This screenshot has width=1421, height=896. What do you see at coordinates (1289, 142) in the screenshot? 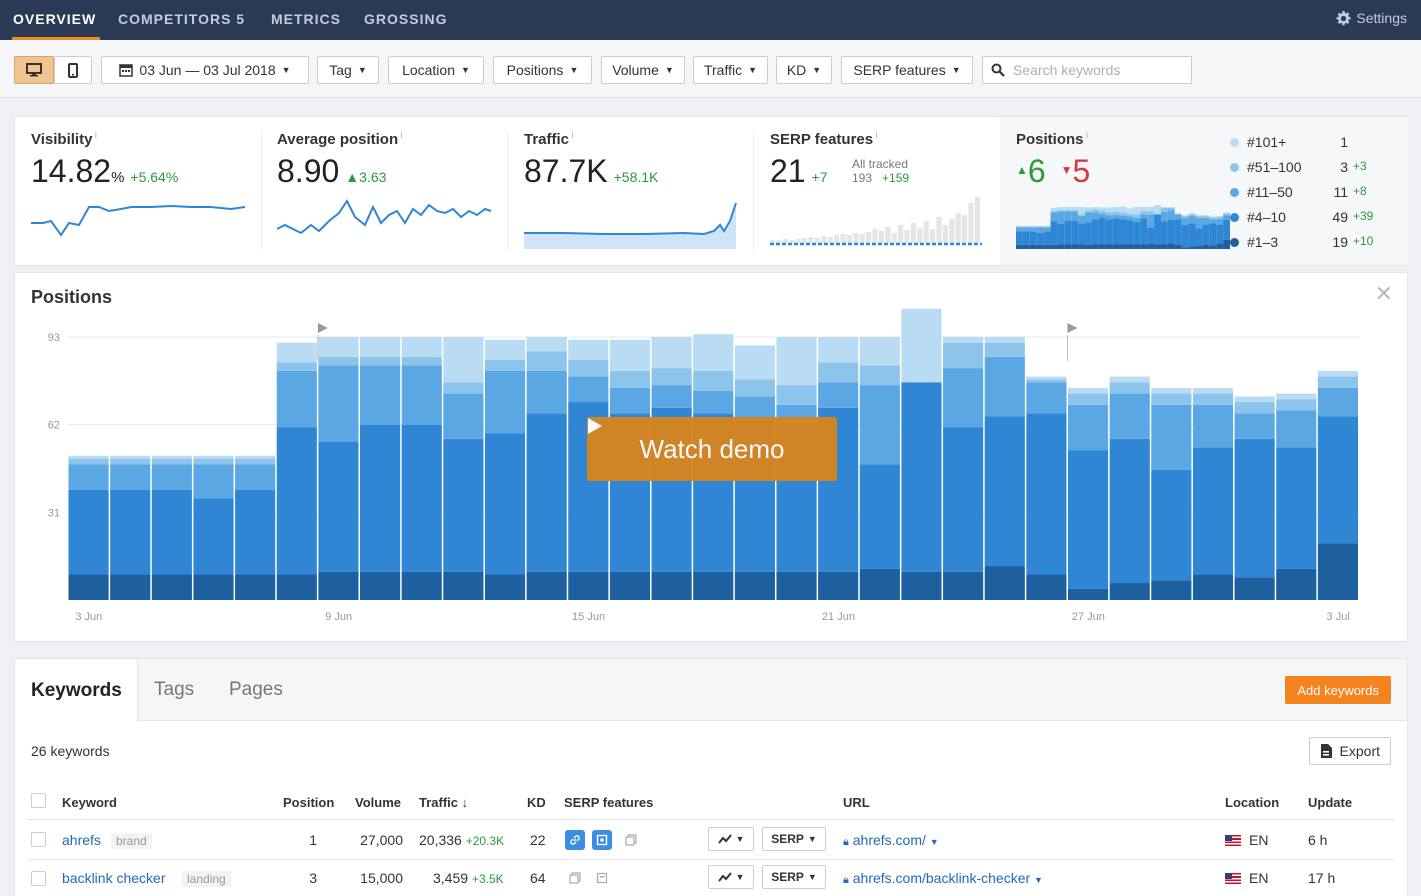
I see `positions-legend-item: #101+ 1` at bounding box center [1289, 142].